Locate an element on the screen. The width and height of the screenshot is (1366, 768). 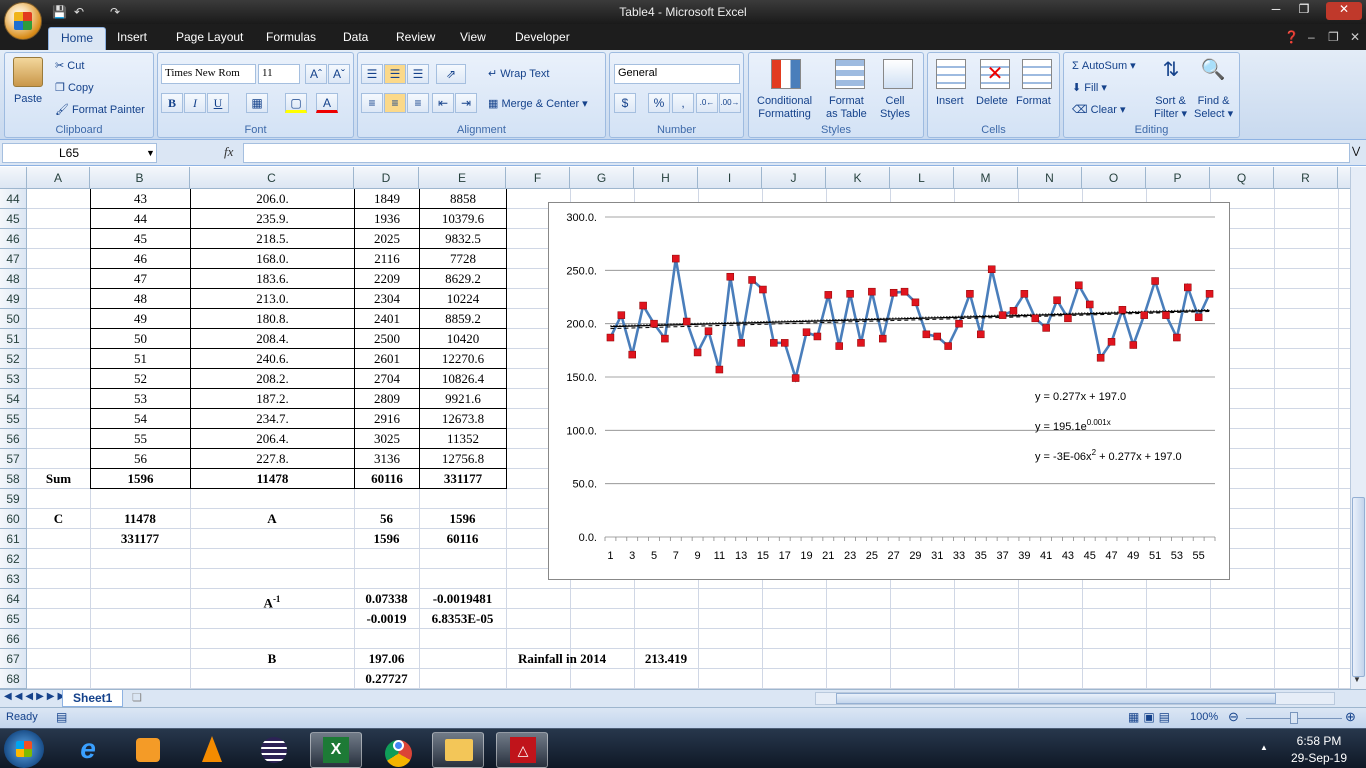
cell-d-square: 1936 is located at coordinates (387, 218).